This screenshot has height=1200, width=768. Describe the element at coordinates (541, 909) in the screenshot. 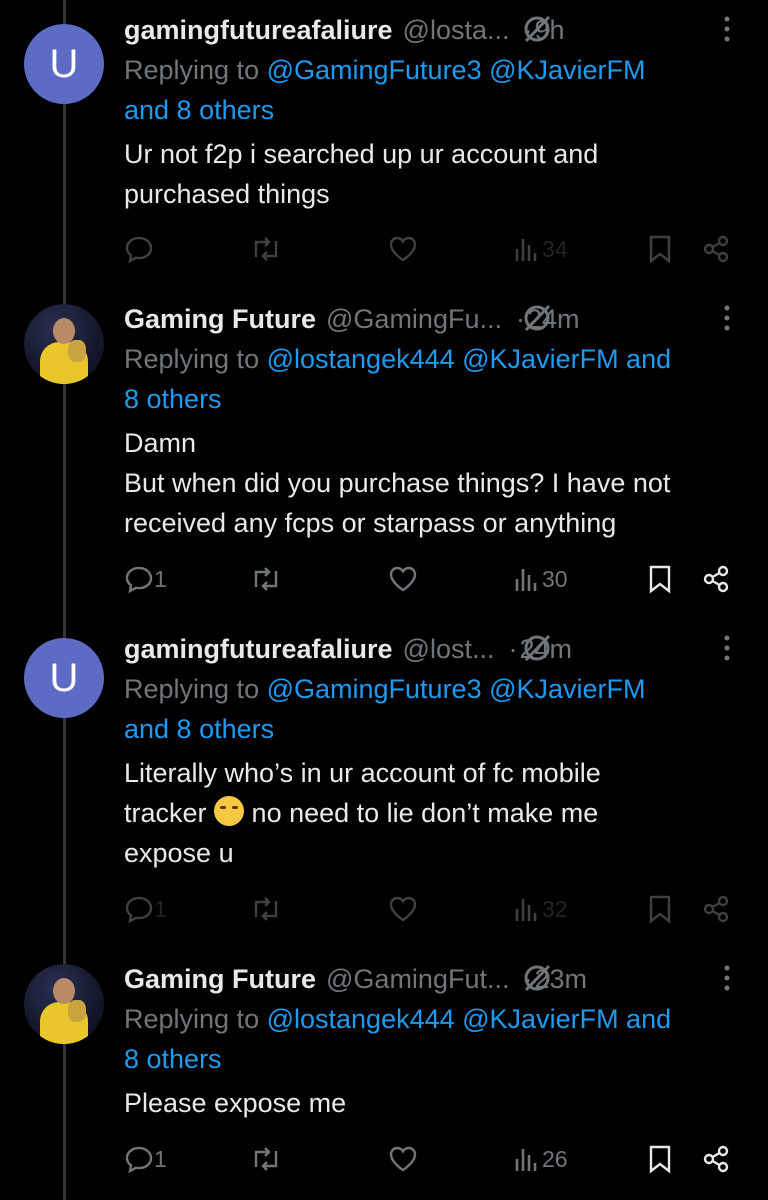

I see `views-button: 32` at that location.